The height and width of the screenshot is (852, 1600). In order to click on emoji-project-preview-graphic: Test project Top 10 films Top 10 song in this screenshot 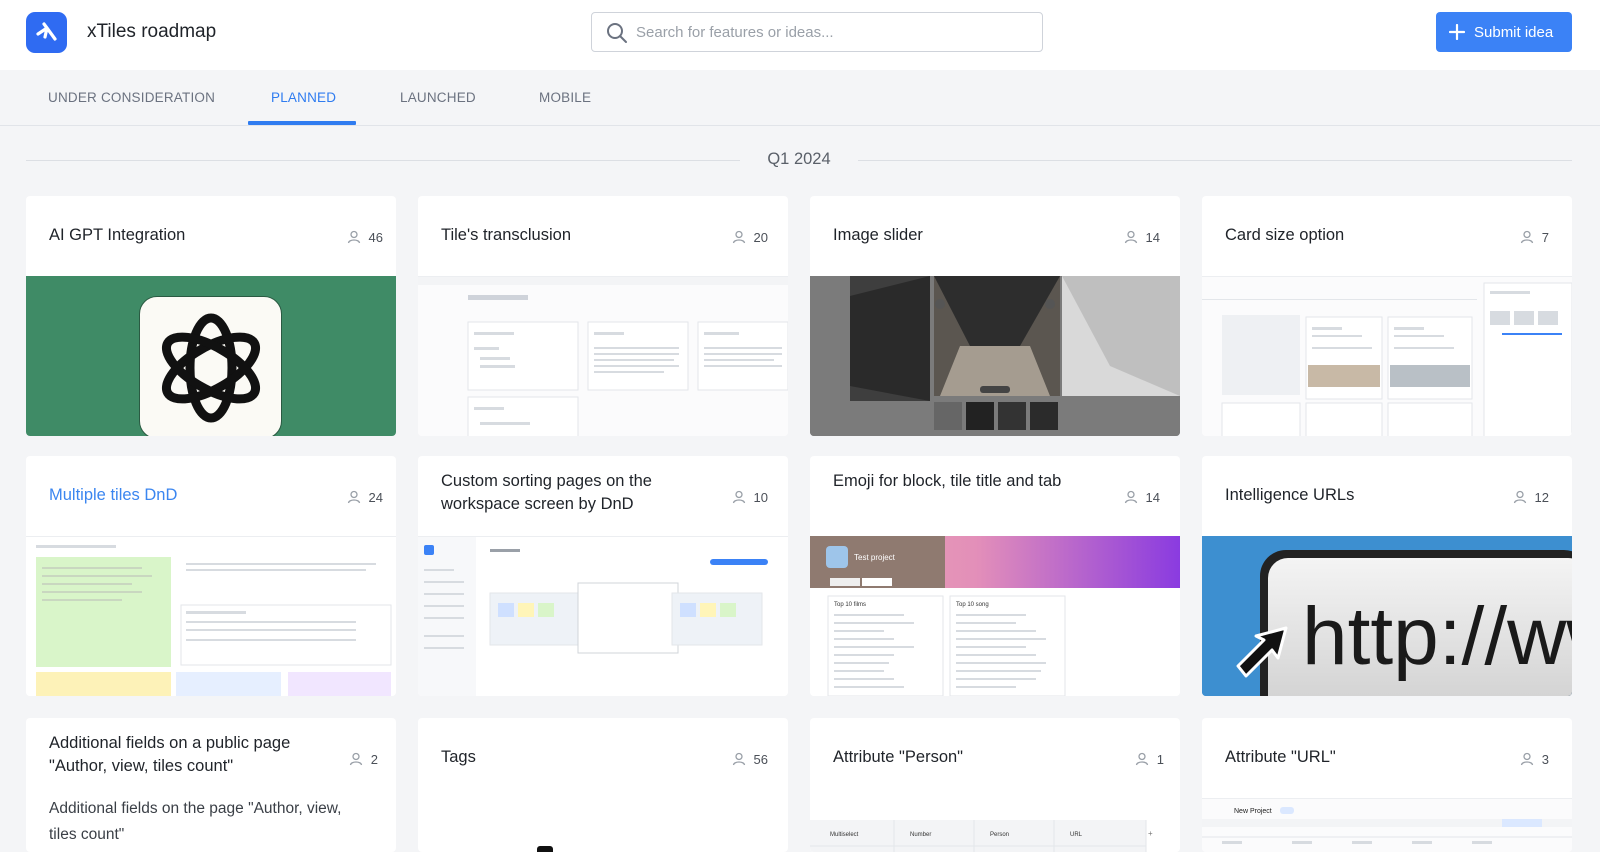, I will do `click(995, 616)`.